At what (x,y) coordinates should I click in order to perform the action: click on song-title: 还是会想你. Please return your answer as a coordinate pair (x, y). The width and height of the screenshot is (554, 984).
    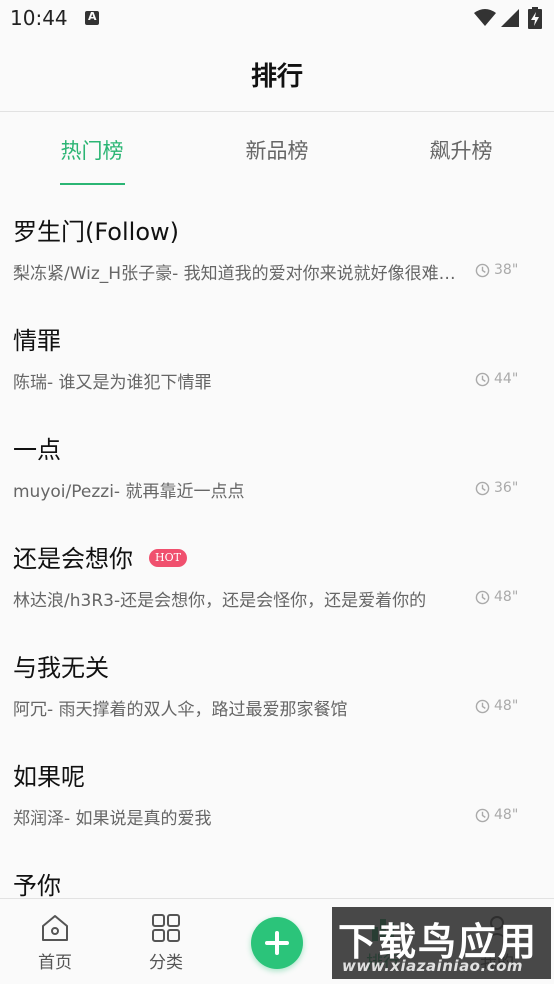
    Looking at the image, I should click on (73, 559).